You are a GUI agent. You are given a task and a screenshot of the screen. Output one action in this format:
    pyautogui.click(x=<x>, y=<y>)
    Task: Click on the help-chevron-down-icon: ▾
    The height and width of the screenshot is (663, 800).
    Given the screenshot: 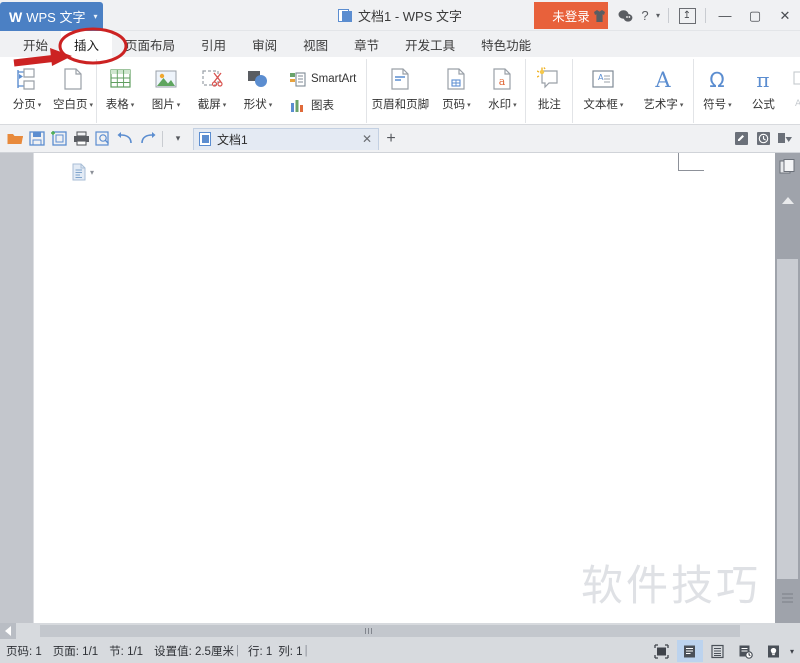 What is the action you would take?
    pyautogui.click(x=658, y=15)
    